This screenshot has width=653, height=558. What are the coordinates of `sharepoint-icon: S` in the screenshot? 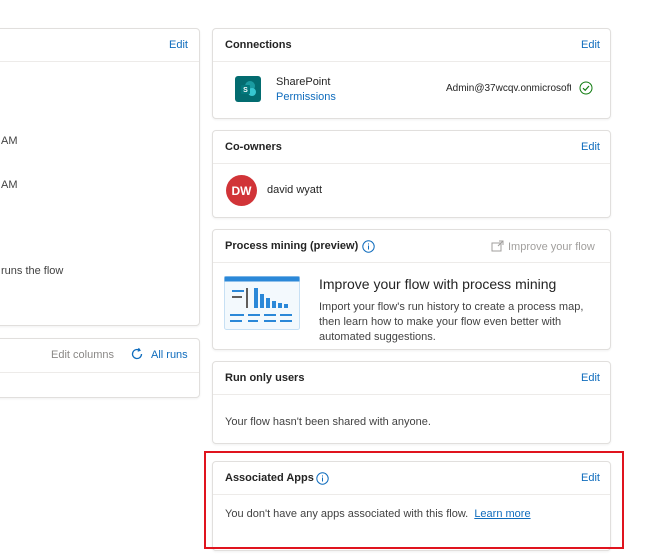 It's located at (248, 89).